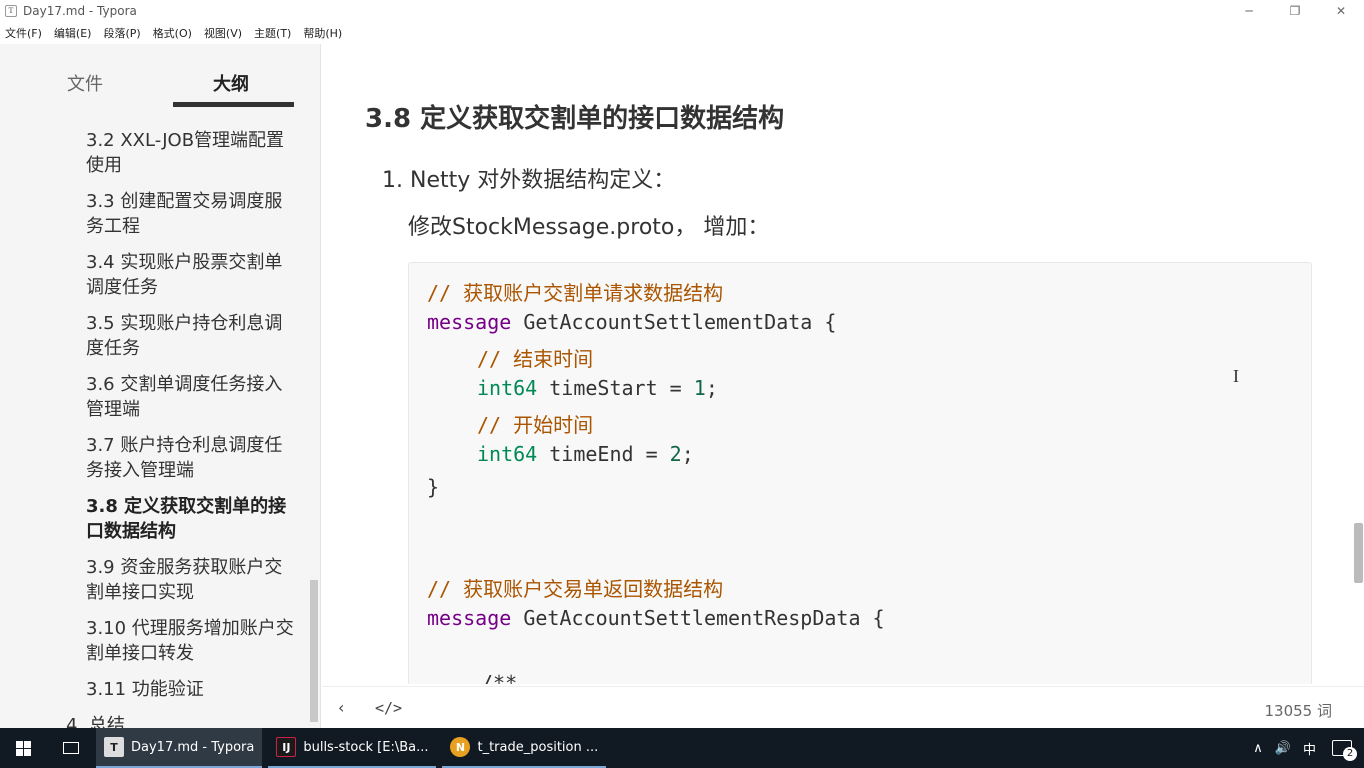 This screenshot has width=1364, height=768. I want to click on task-view-icon, so click(71, 748).